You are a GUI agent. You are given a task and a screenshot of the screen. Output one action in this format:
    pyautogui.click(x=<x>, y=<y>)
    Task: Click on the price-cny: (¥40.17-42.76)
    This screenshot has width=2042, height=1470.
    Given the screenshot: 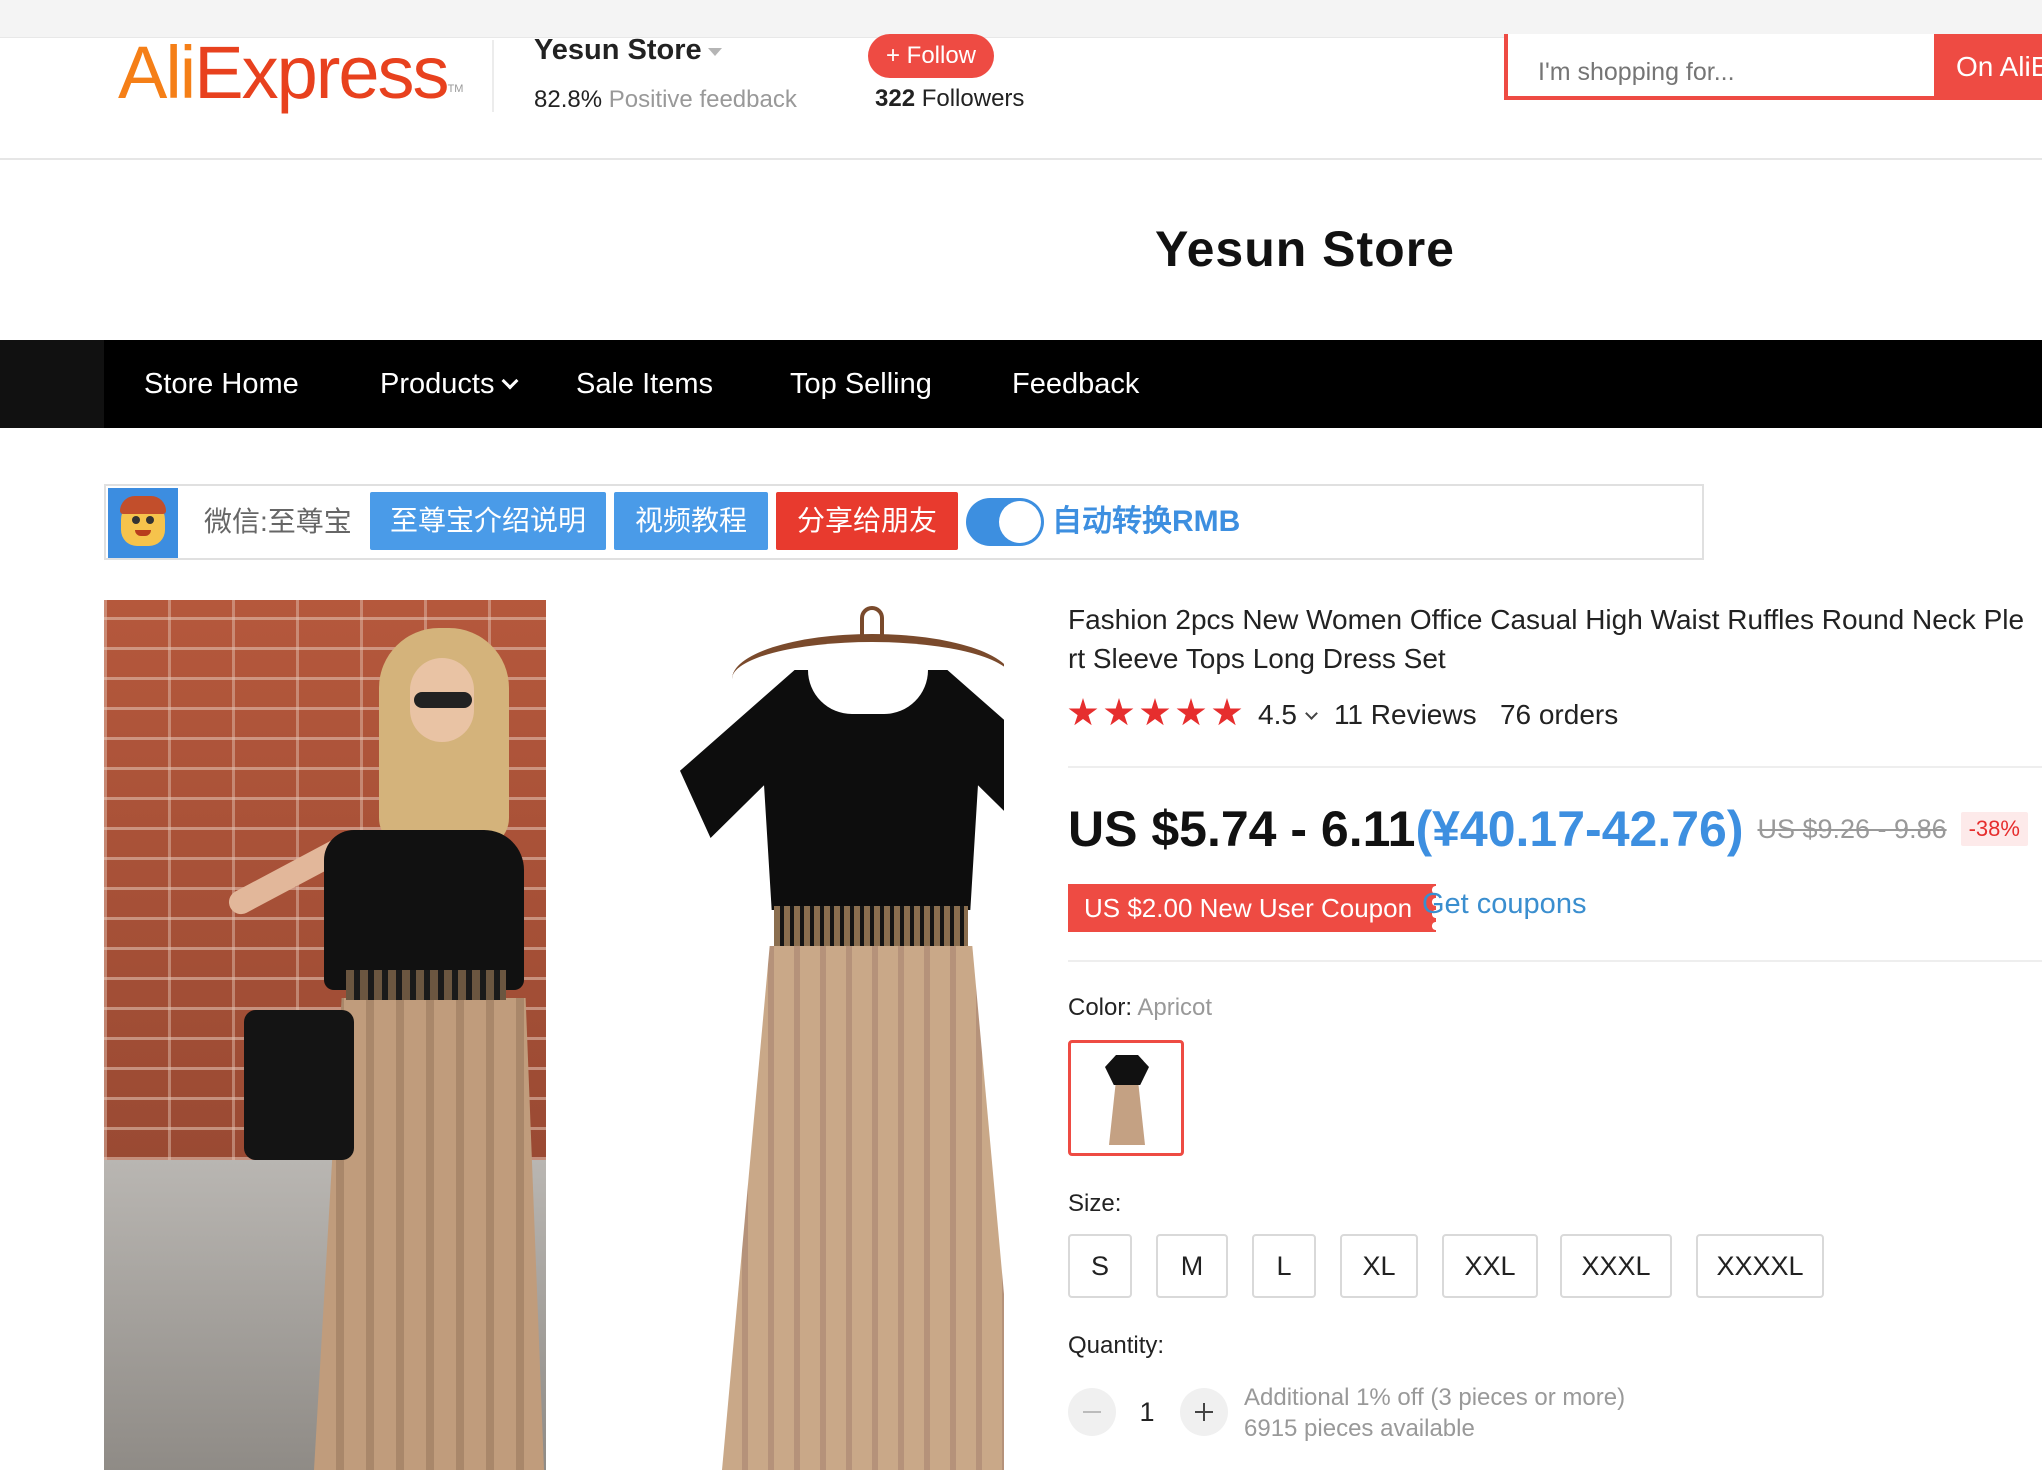 What is the action you would take?
    pyautogui.click(x=1579, y=829)
    